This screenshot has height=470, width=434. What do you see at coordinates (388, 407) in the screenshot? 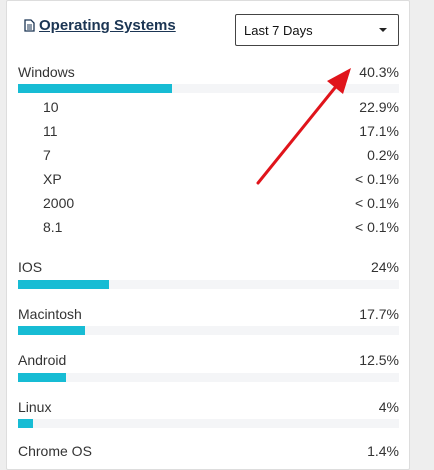
I see `os-value: 4%` at bounding box center [388, 407].